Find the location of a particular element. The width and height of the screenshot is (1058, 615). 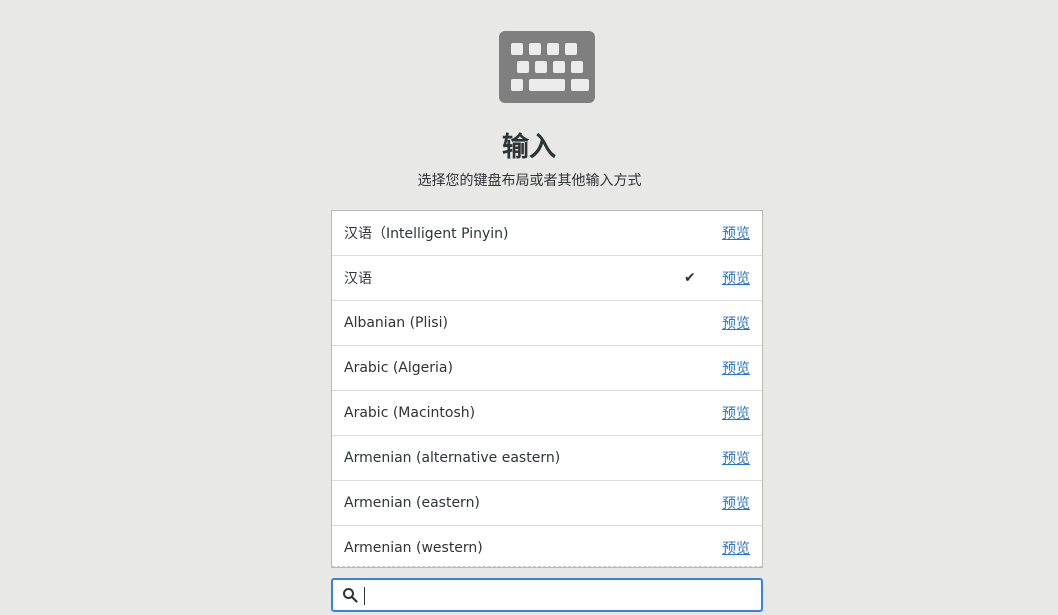

page-title: 输入 is located at coordinates (529, 147).